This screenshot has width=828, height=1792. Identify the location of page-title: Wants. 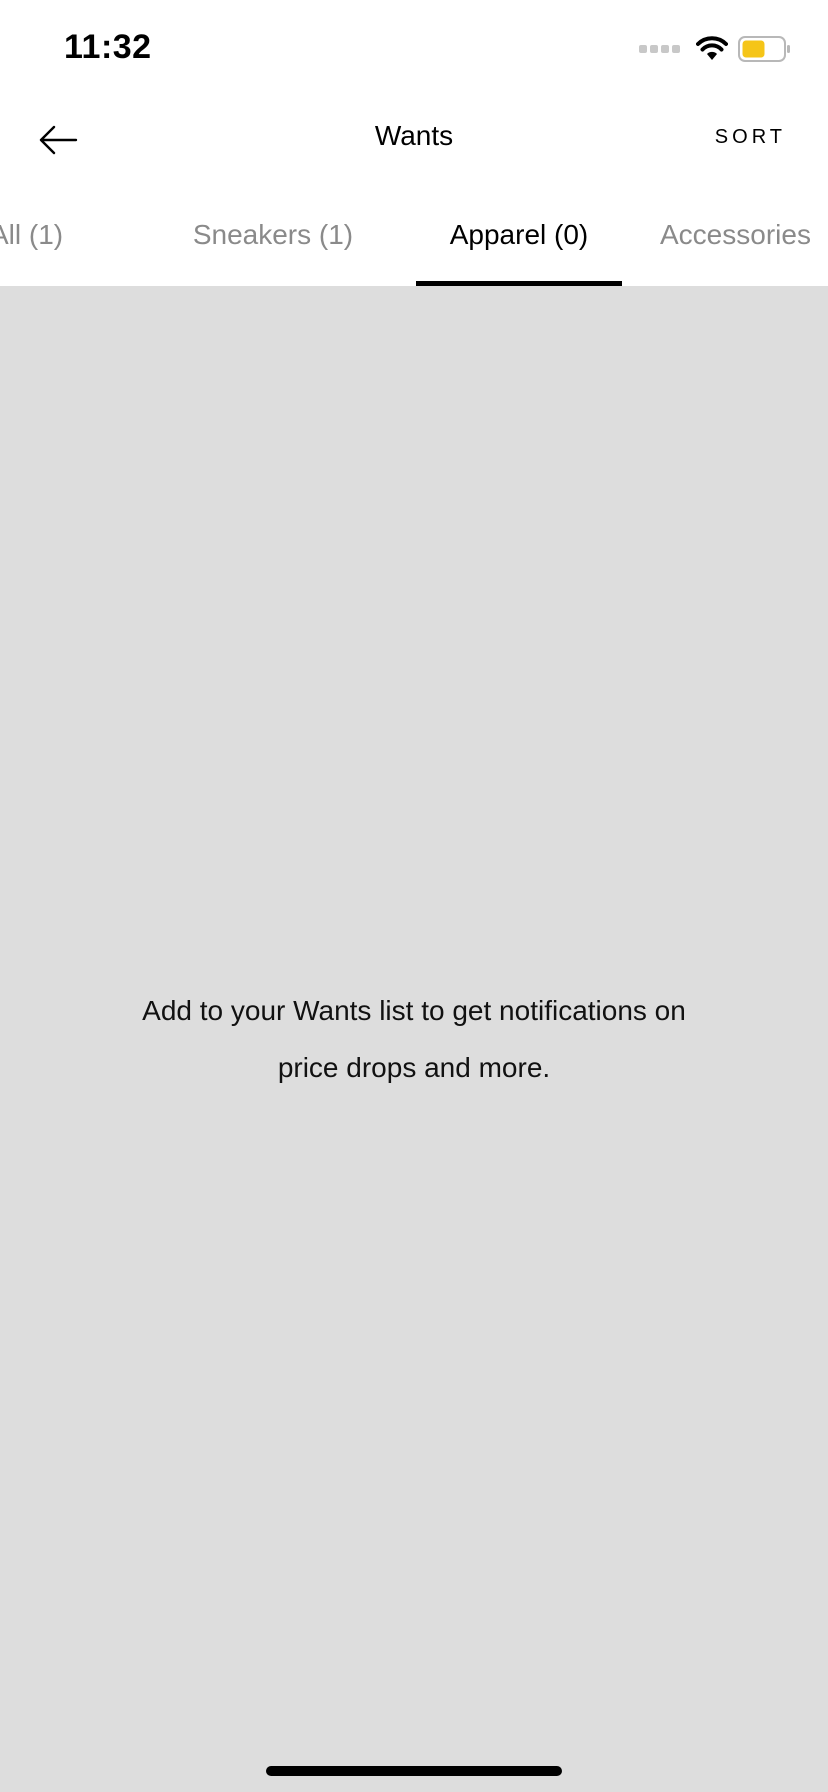
(414, 135).